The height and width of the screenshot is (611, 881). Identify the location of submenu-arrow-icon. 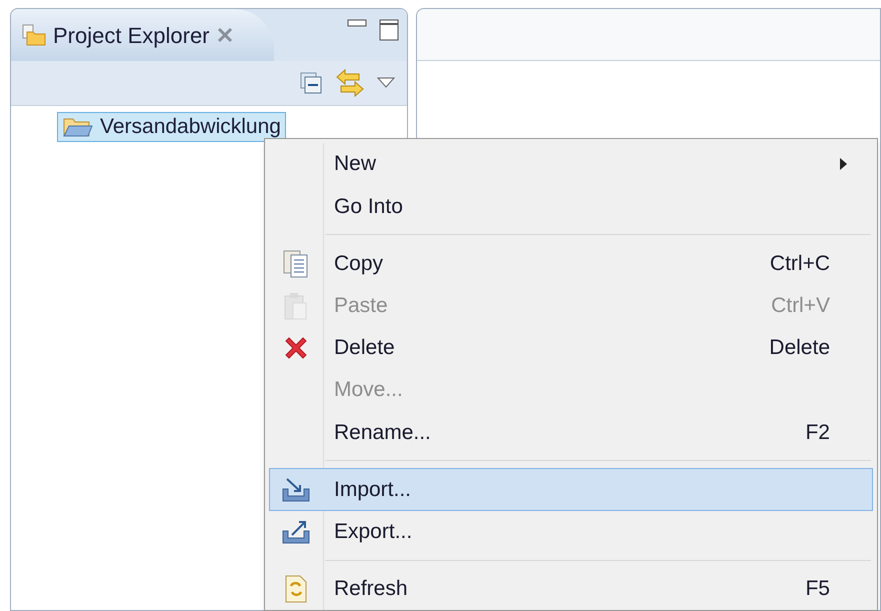
(844, 164).